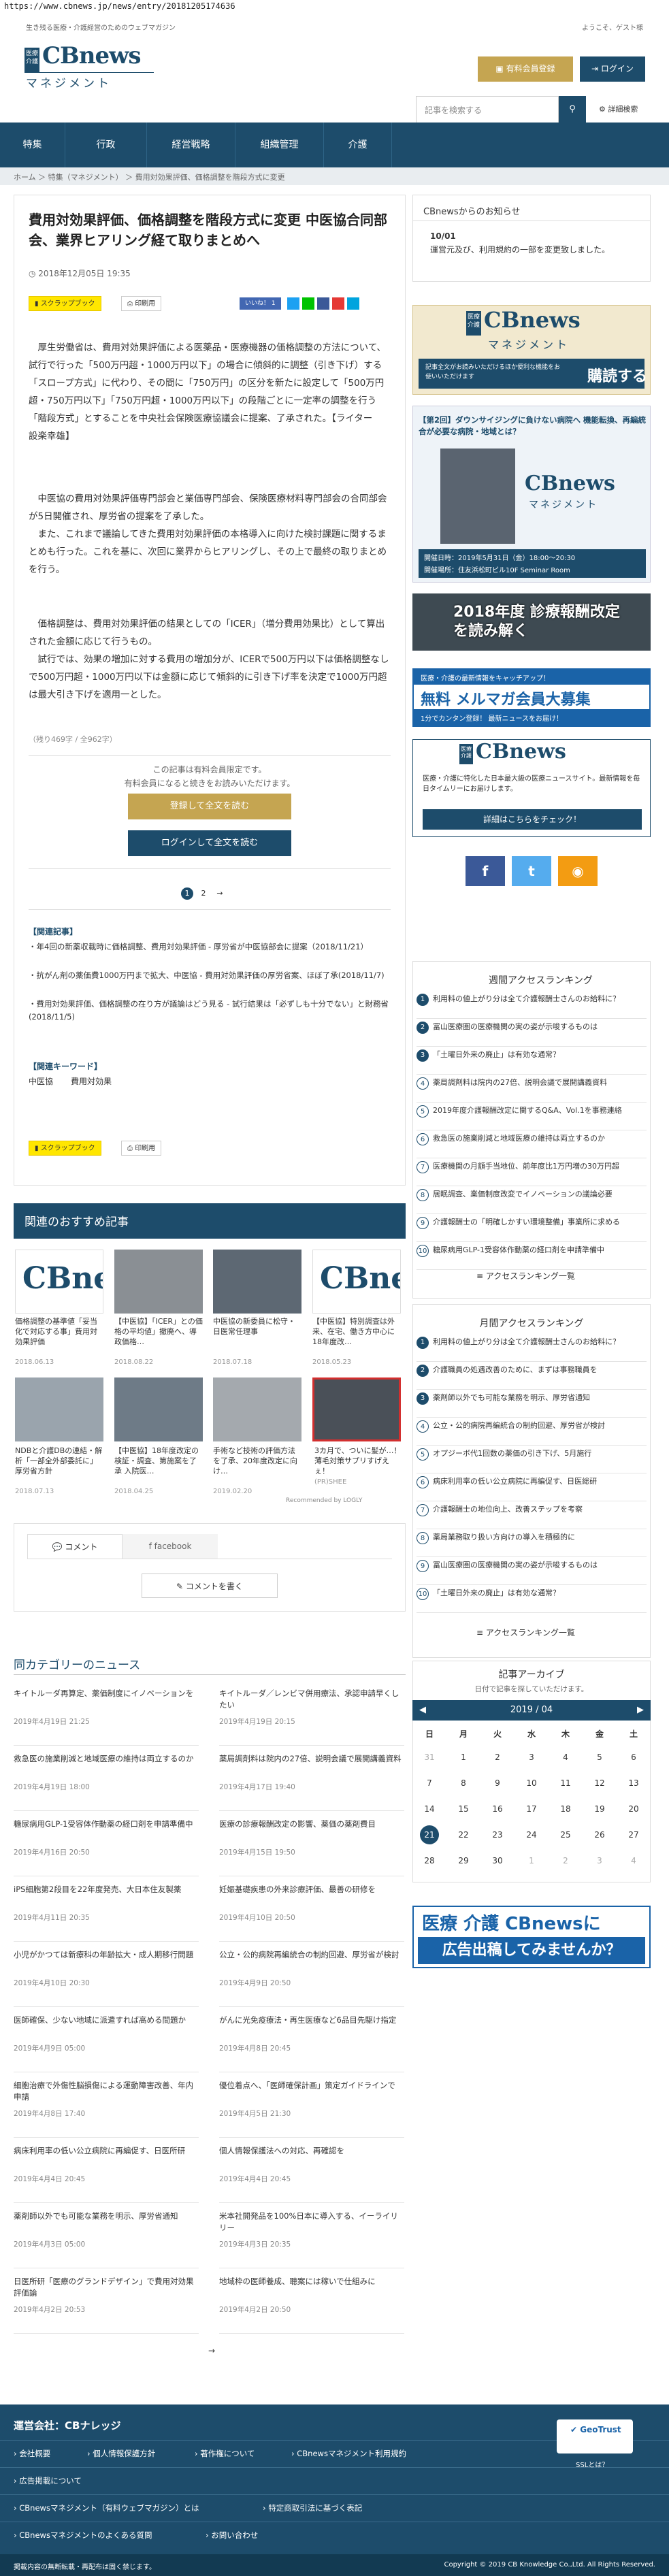 The image size is (669, 2576). I want to click on login-read-button: ログインして全文を読む, so click(209, 843).